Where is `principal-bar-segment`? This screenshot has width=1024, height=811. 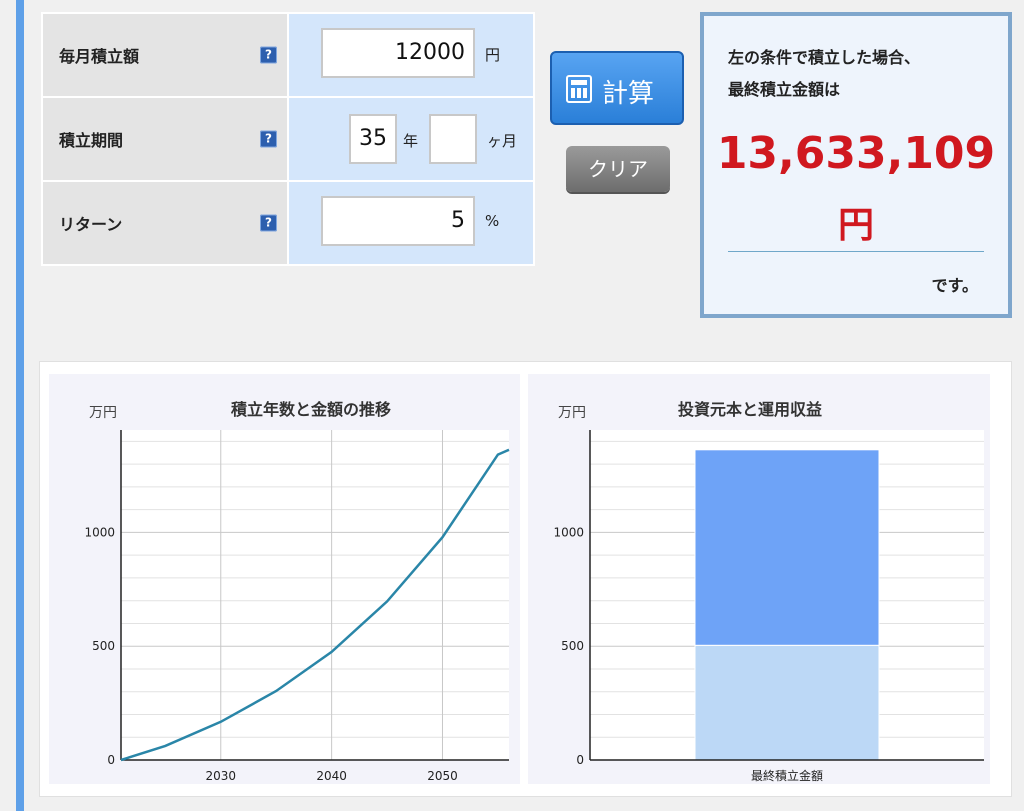
principal-bar-segment is located at coordinates (787, 702).